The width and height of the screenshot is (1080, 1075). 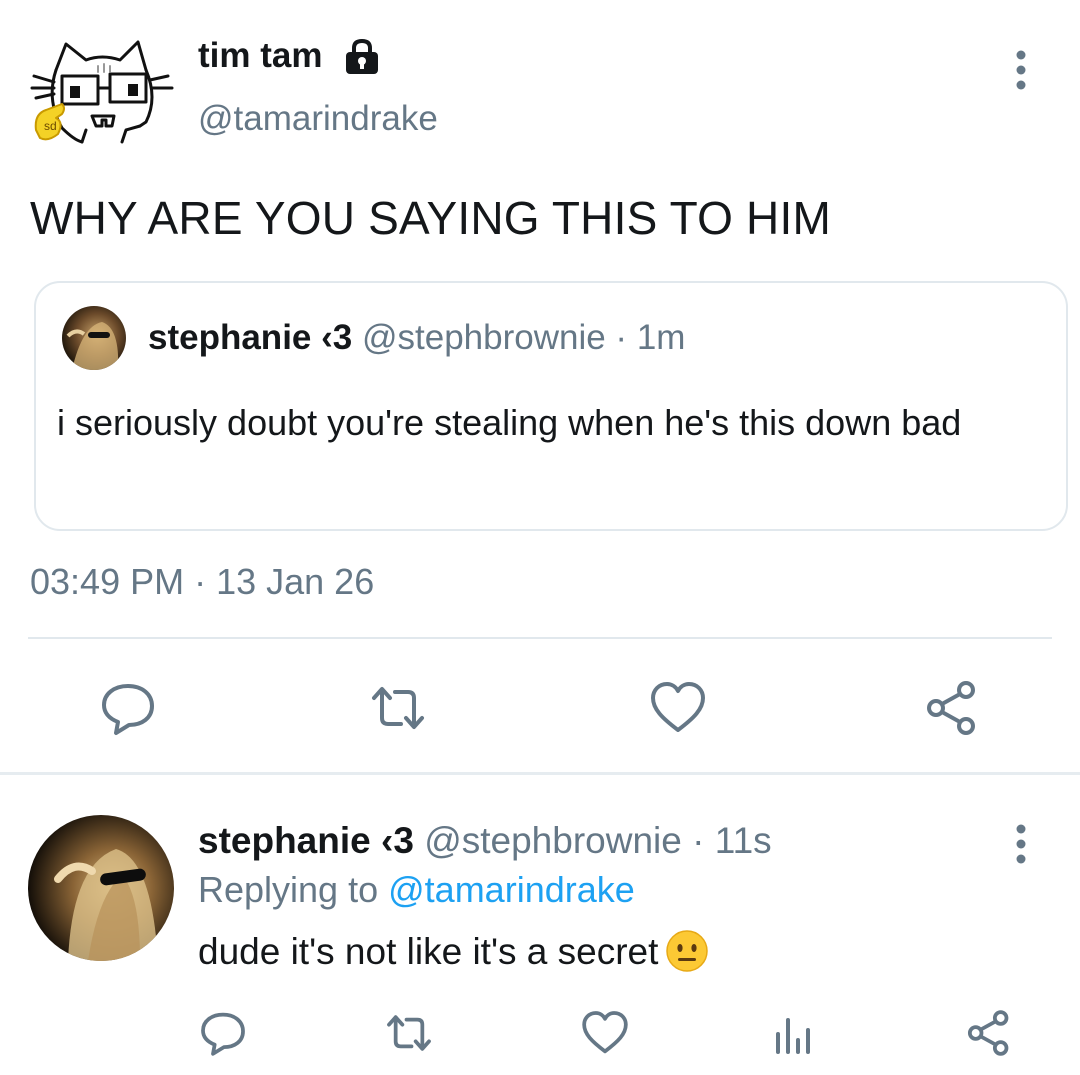 I want to click on quoted-tweet-header: stephanie ‹3 @stephbrownie · 1m, so click(x=416, y=338).